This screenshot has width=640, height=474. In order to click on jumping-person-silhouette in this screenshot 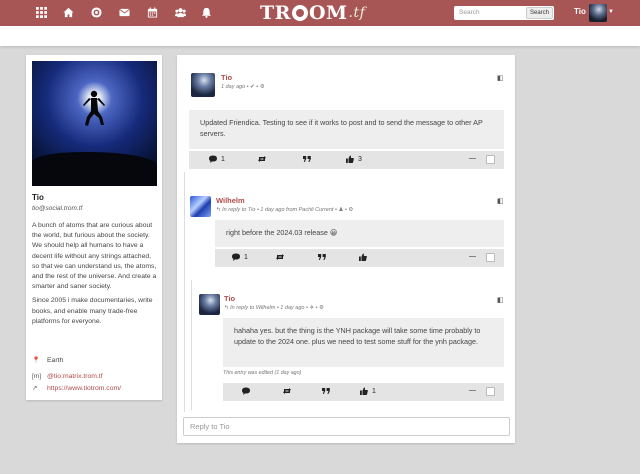, I will do `click(94, 108)`.